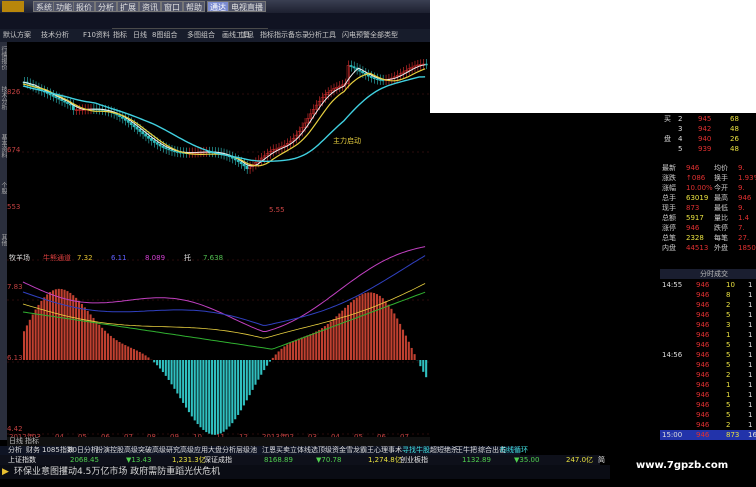 Image resolution: width=756 pixels, height=487 pixels. I want to click on toolbar-item: 8图组合, so click(164, 35).